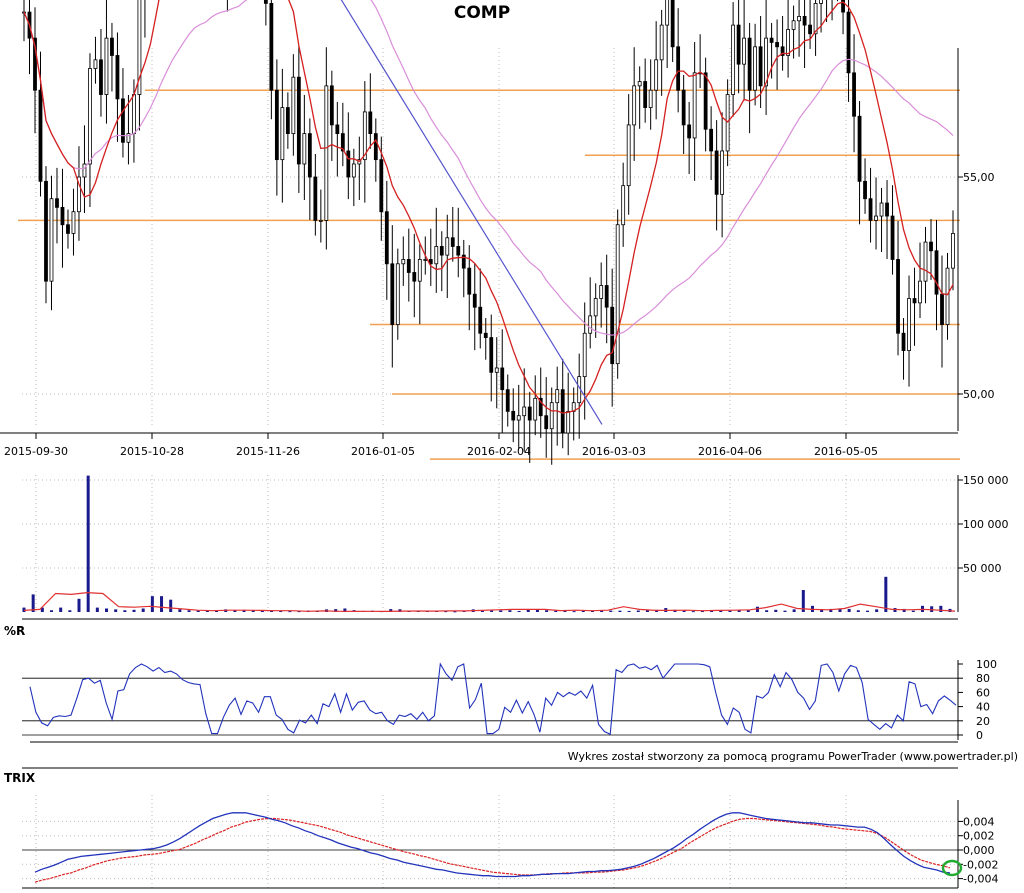  I want to click on williams-y-tick-label: 20, so click(983, 721).